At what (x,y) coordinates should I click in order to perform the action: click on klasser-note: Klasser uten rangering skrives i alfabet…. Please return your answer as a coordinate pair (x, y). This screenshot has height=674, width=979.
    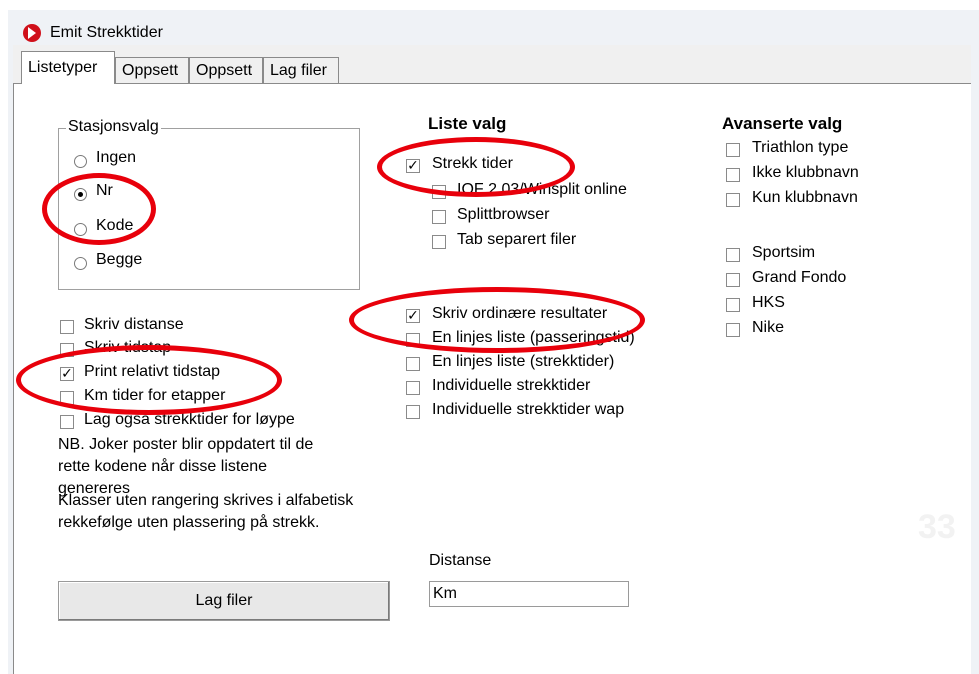
    Looking at the image, I should click on (206, 511).